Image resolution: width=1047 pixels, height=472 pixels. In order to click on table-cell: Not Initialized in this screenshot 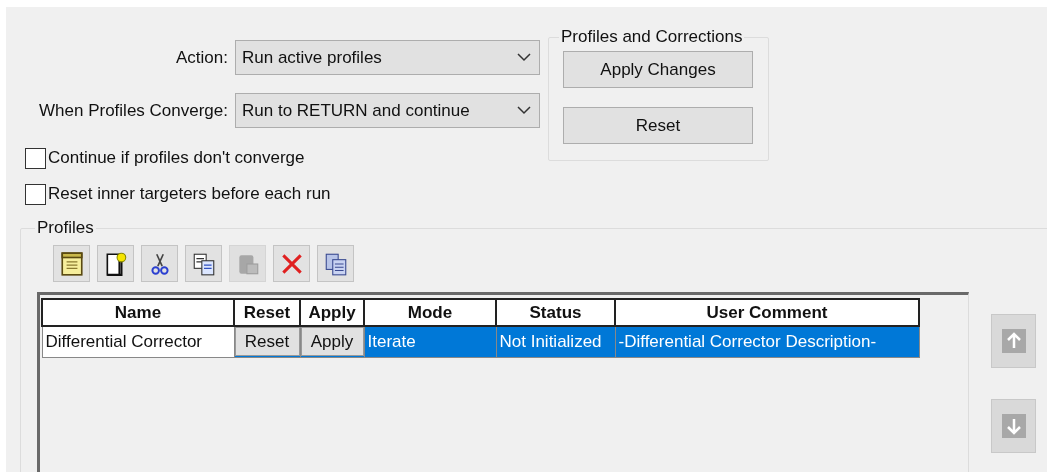, I will do `click(555, 341)`.